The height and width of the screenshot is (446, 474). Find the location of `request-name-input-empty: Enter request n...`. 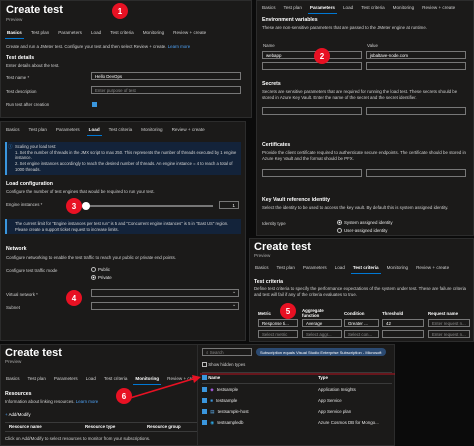

request-name-input-empty: Enter request n... is located at coordinates (449, 334).